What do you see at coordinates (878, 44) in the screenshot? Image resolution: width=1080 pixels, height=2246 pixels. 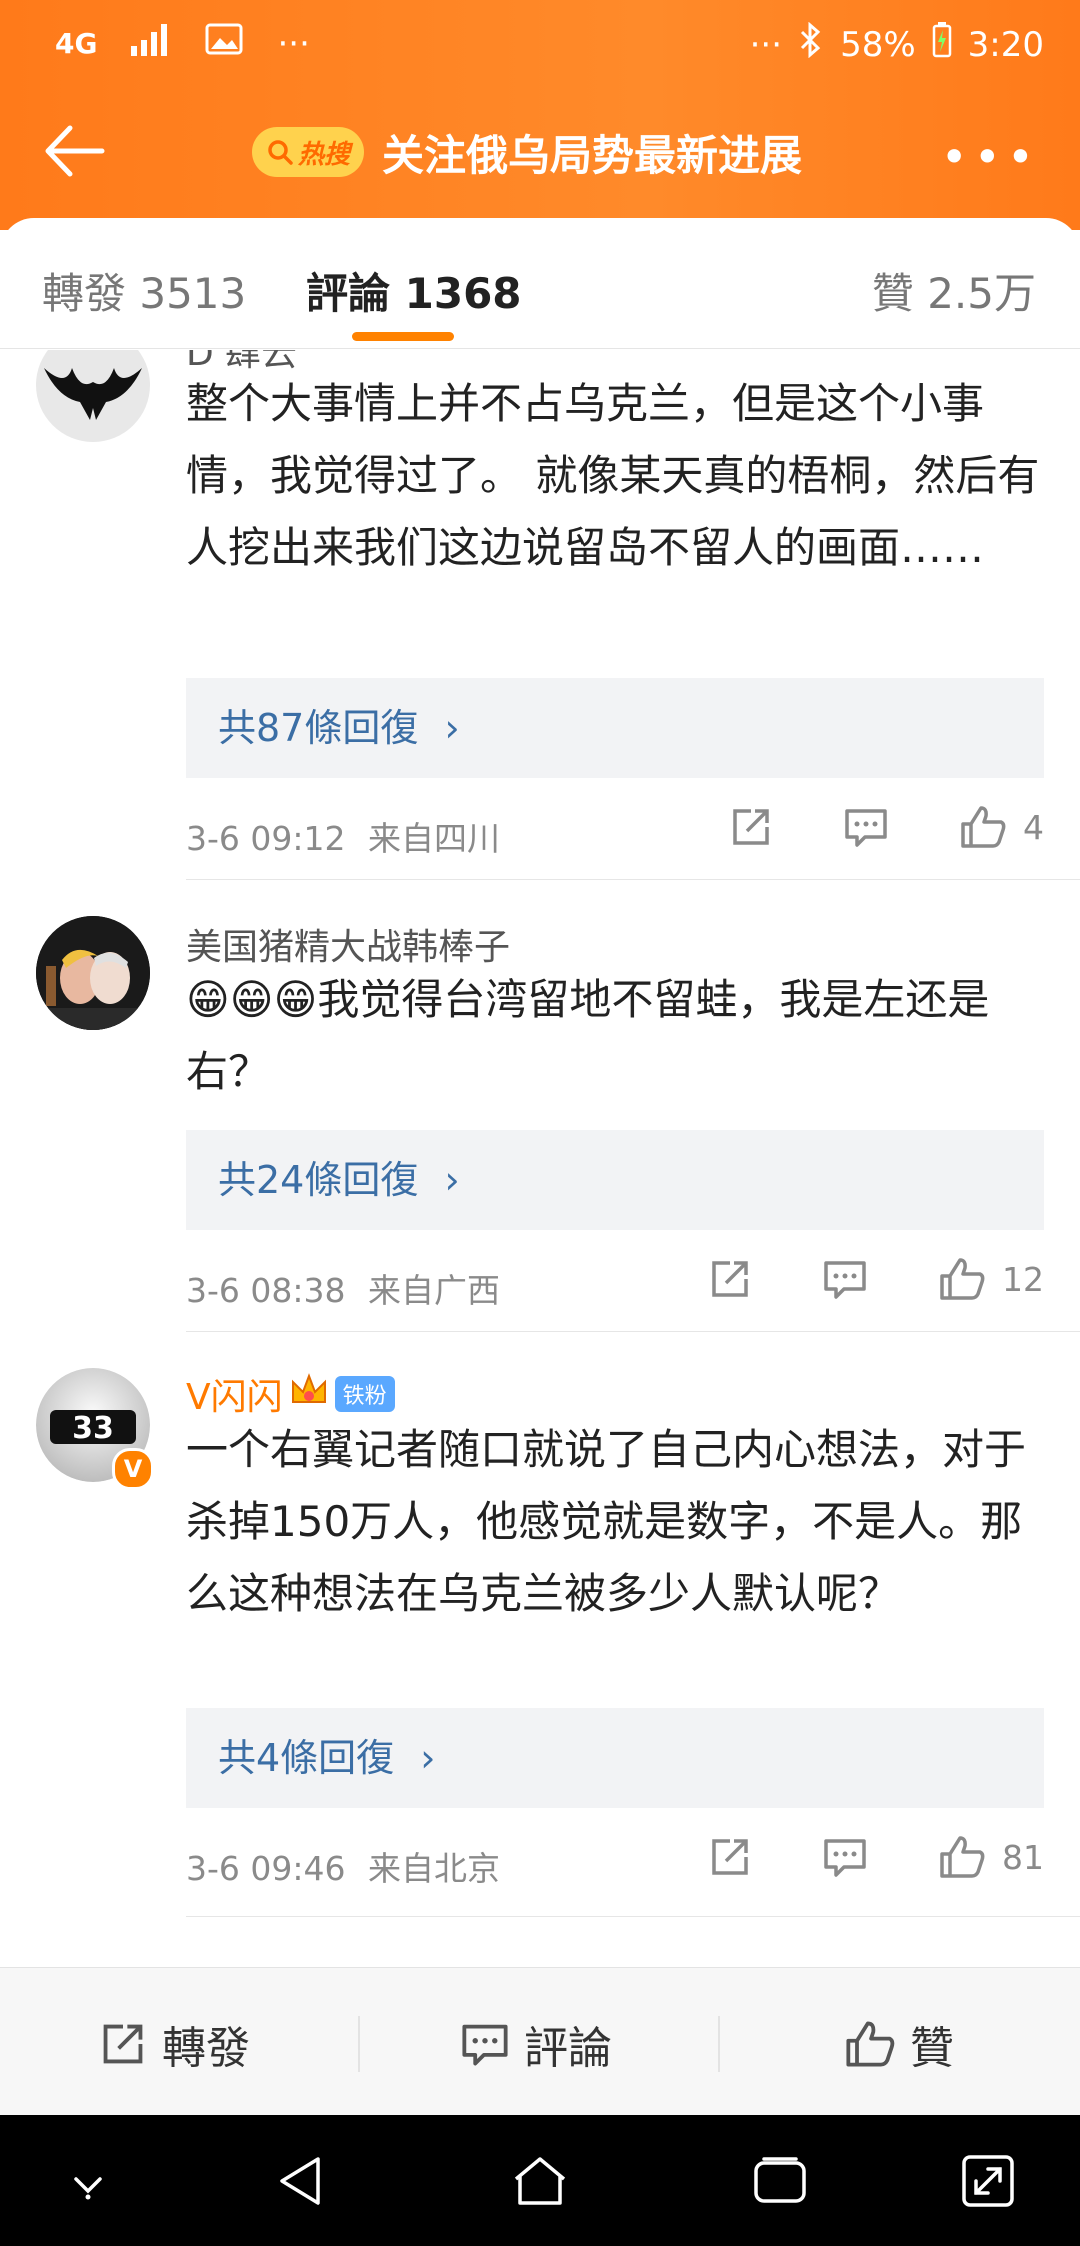 I see `battery-level: 58%` at bounding box center [878, 44].